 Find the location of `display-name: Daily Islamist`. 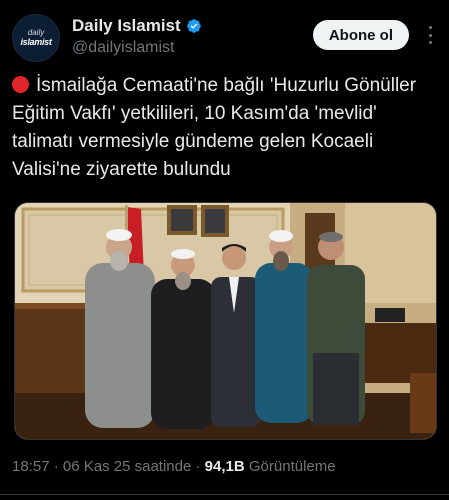

display-name: Daily Islamist is located at coordinates (126, 26).